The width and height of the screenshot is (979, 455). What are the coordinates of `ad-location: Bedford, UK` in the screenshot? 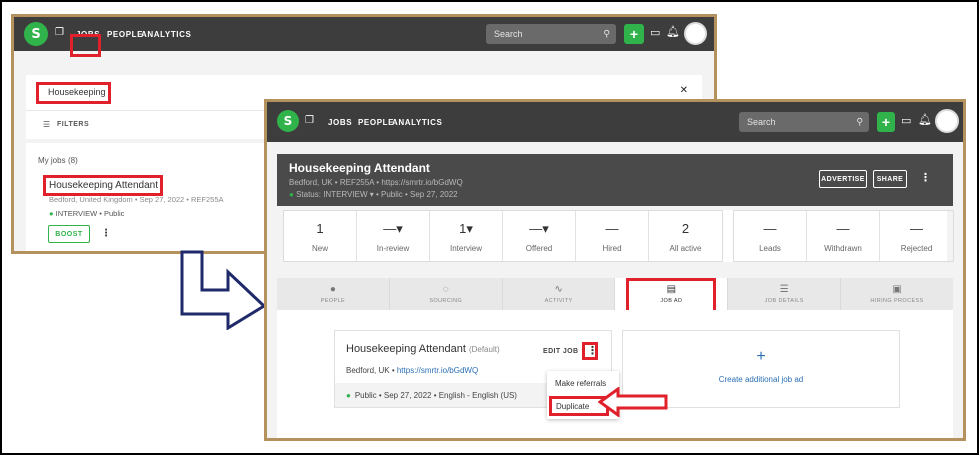 It's located at (368, 370).